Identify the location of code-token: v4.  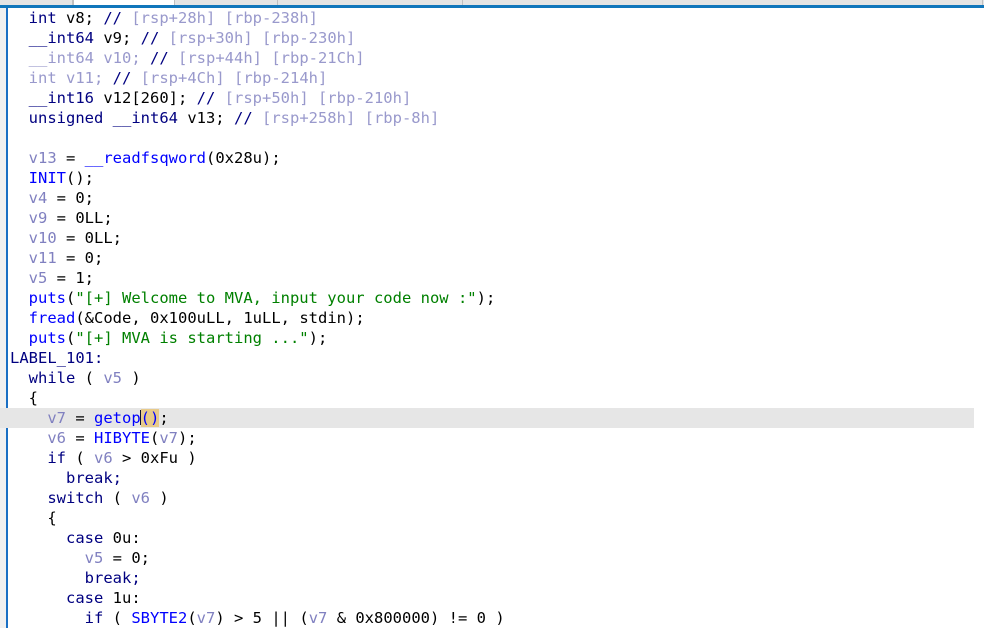
(38, 198).